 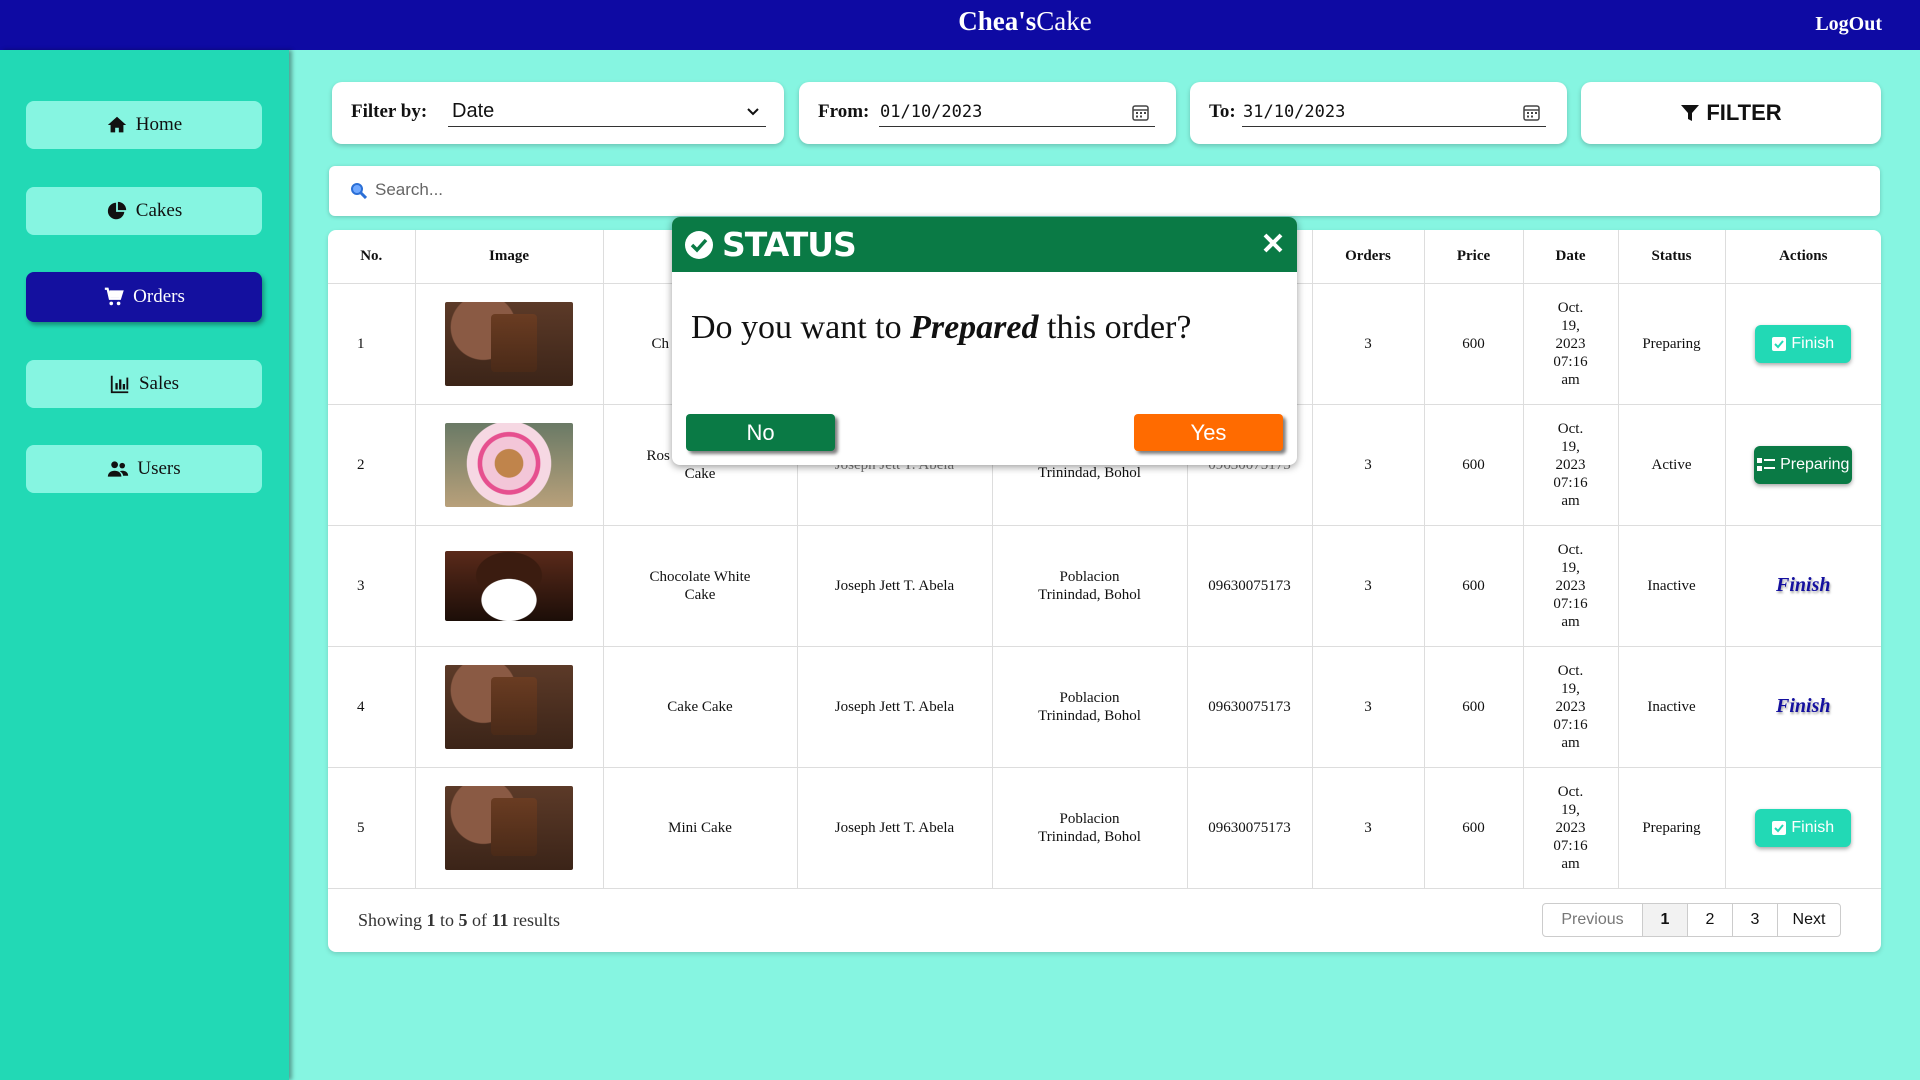 I want to click on to-date-card: To: 31/10/2023, so click(x=1378, y=113).